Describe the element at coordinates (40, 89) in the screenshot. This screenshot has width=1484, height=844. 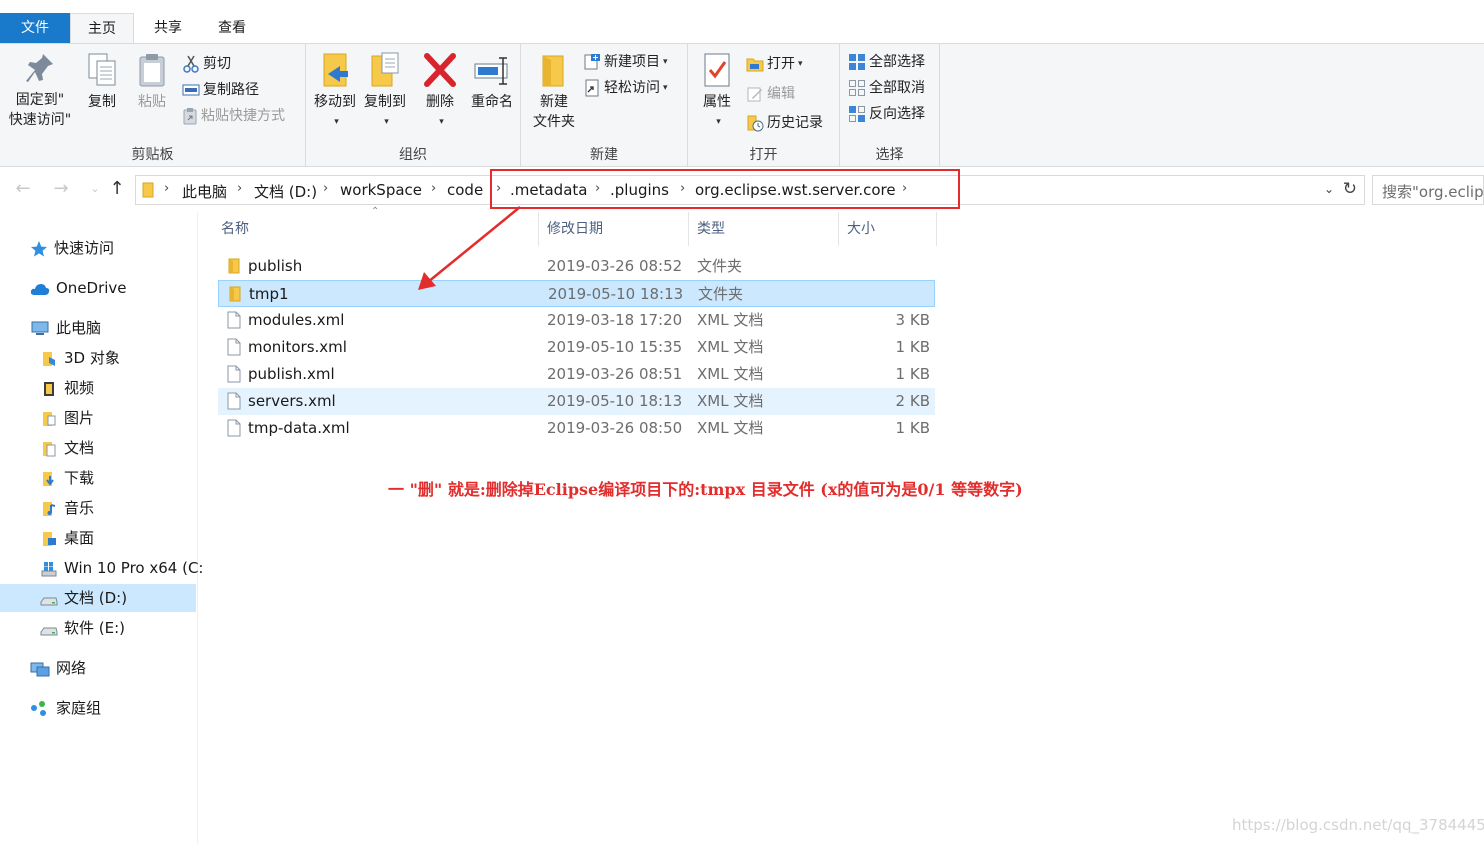
I see `pin-quick-access-button: 固定到" 快速访问"` at that location.